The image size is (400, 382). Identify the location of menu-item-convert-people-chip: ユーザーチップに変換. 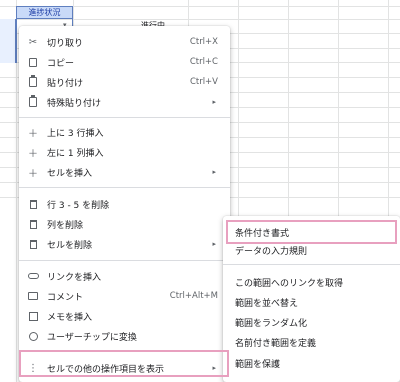
(124, 336).